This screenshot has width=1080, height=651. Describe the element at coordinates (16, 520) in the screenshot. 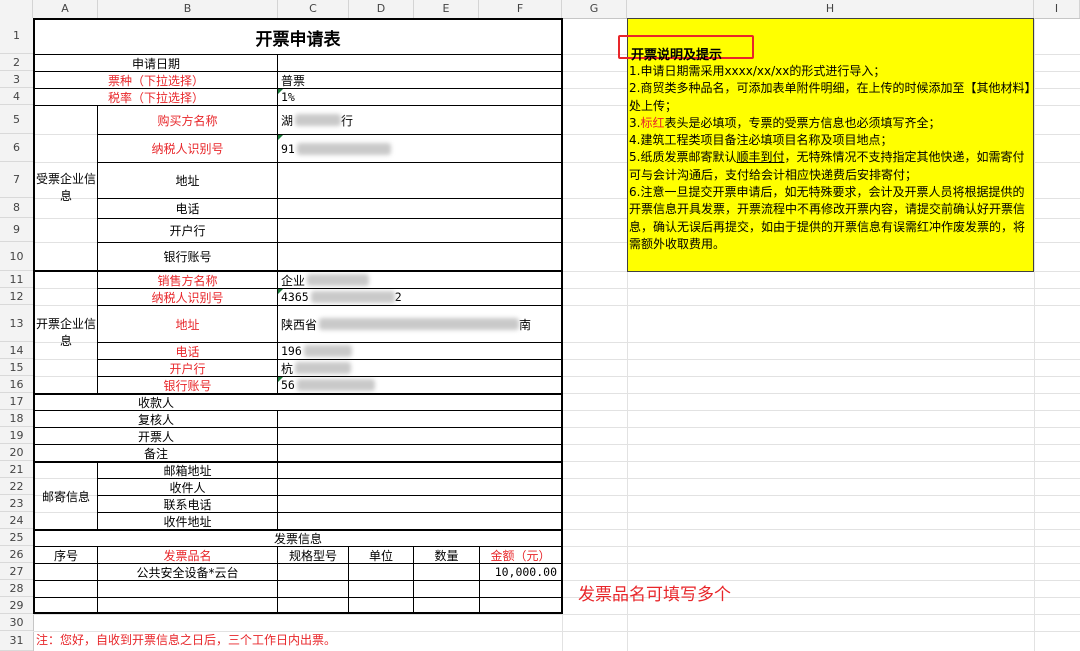

I see `row-header: 24` at that location.